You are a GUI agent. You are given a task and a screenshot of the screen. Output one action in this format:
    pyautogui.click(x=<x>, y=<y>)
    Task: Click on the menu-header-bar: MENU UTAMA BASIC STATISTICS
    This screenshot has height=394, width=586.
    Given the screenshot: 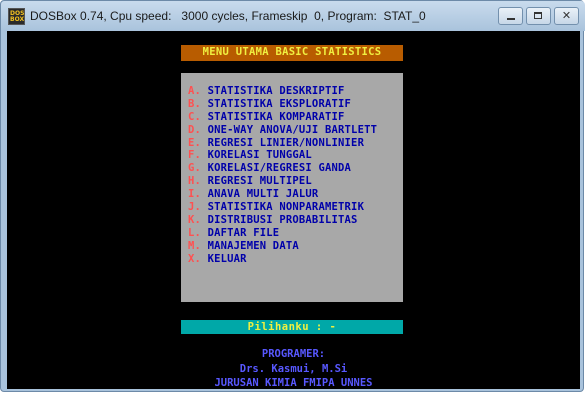 What is the action you would take?
    pyautogui.click(x=292, y=53)
    